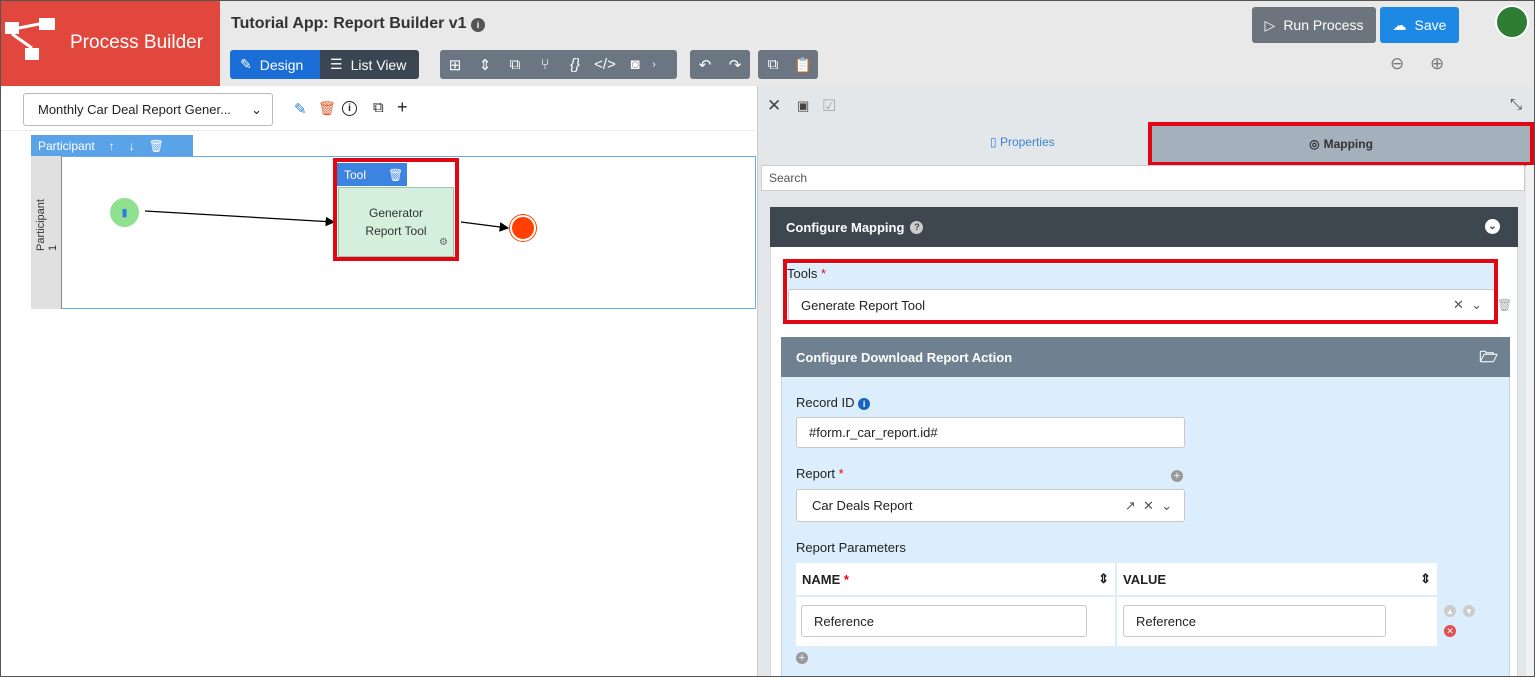  What do you see at coordinates (1022, 142) in the screenshot?
I see `tab-properties: ▯ Properties` at bounding box center [1022, 142].